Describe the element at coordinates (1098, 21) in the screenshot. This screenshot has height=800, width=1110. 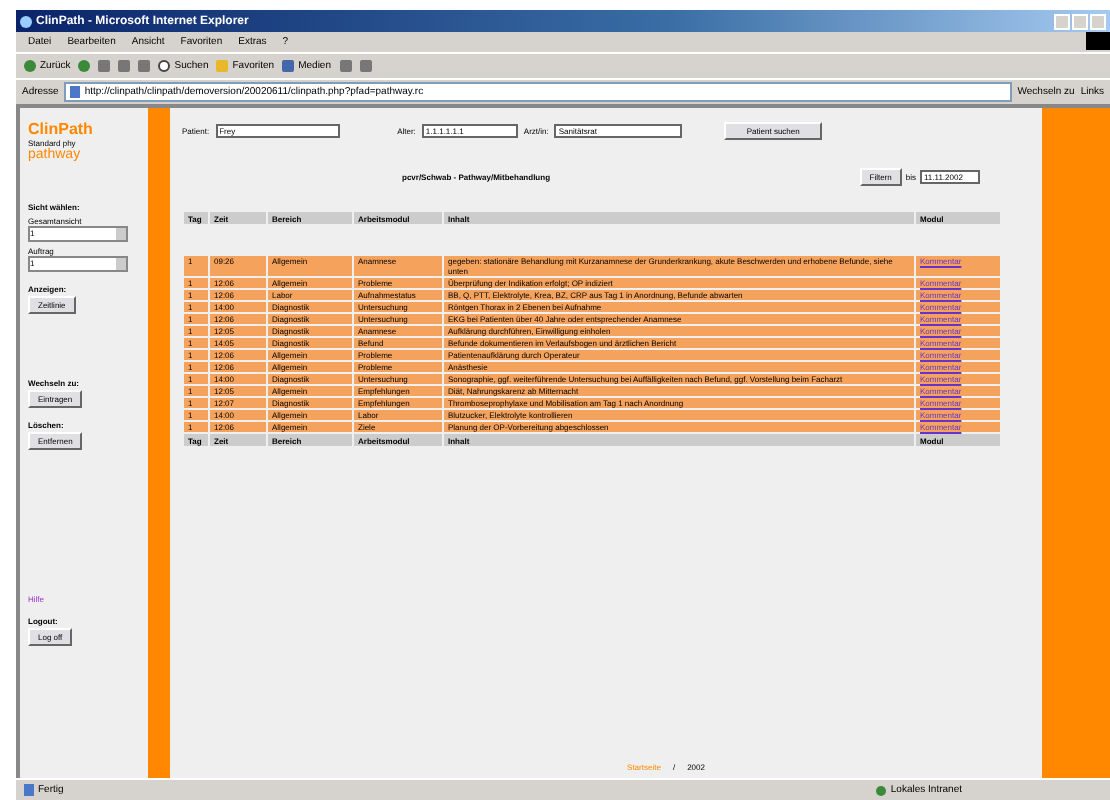
I see `close-button` at that location.